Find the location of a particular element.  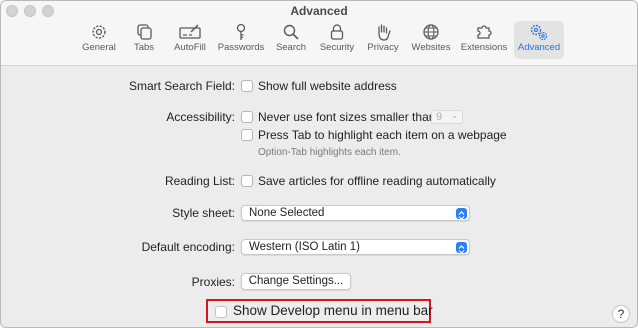

tab-general: General is located at coordinates (99, 40).